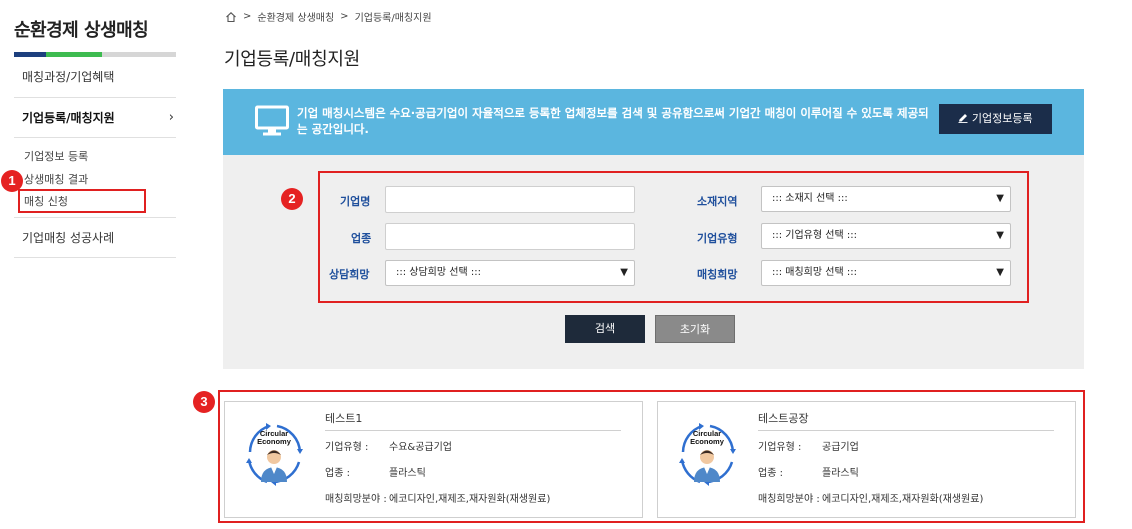 This screenshot has height=529, width=1132. What do you see at coordinates (393, 16) in the screenshot?
I see `breadcrumb-item: 기업등록/매칭지원` at bounding box center [393, 16].